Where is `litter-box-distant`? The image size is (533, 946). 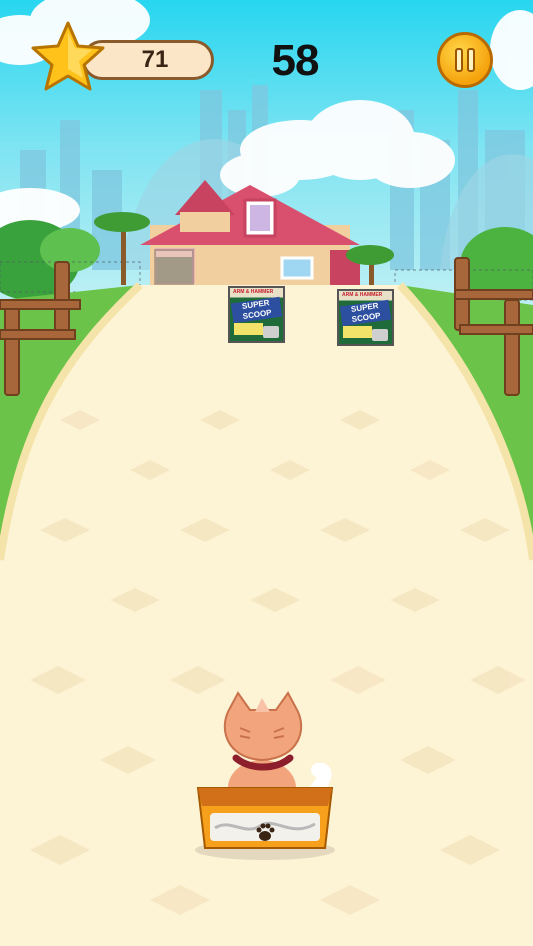
litter-box-distant is located at coordinates (174, 267).